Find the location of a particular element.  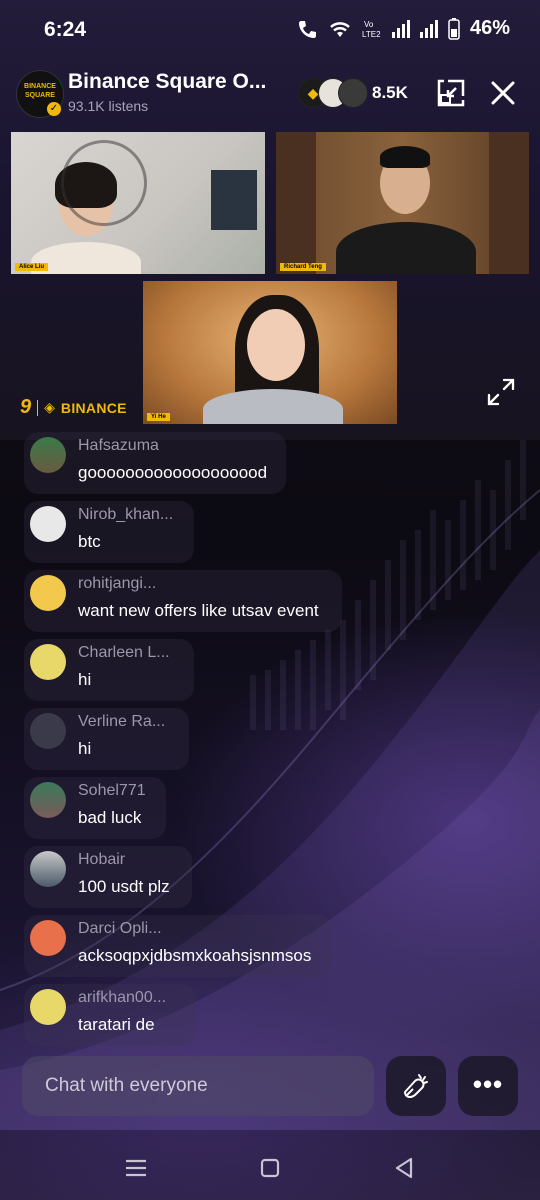

battery-percentage: 46% is located at coordinates (489, 28).